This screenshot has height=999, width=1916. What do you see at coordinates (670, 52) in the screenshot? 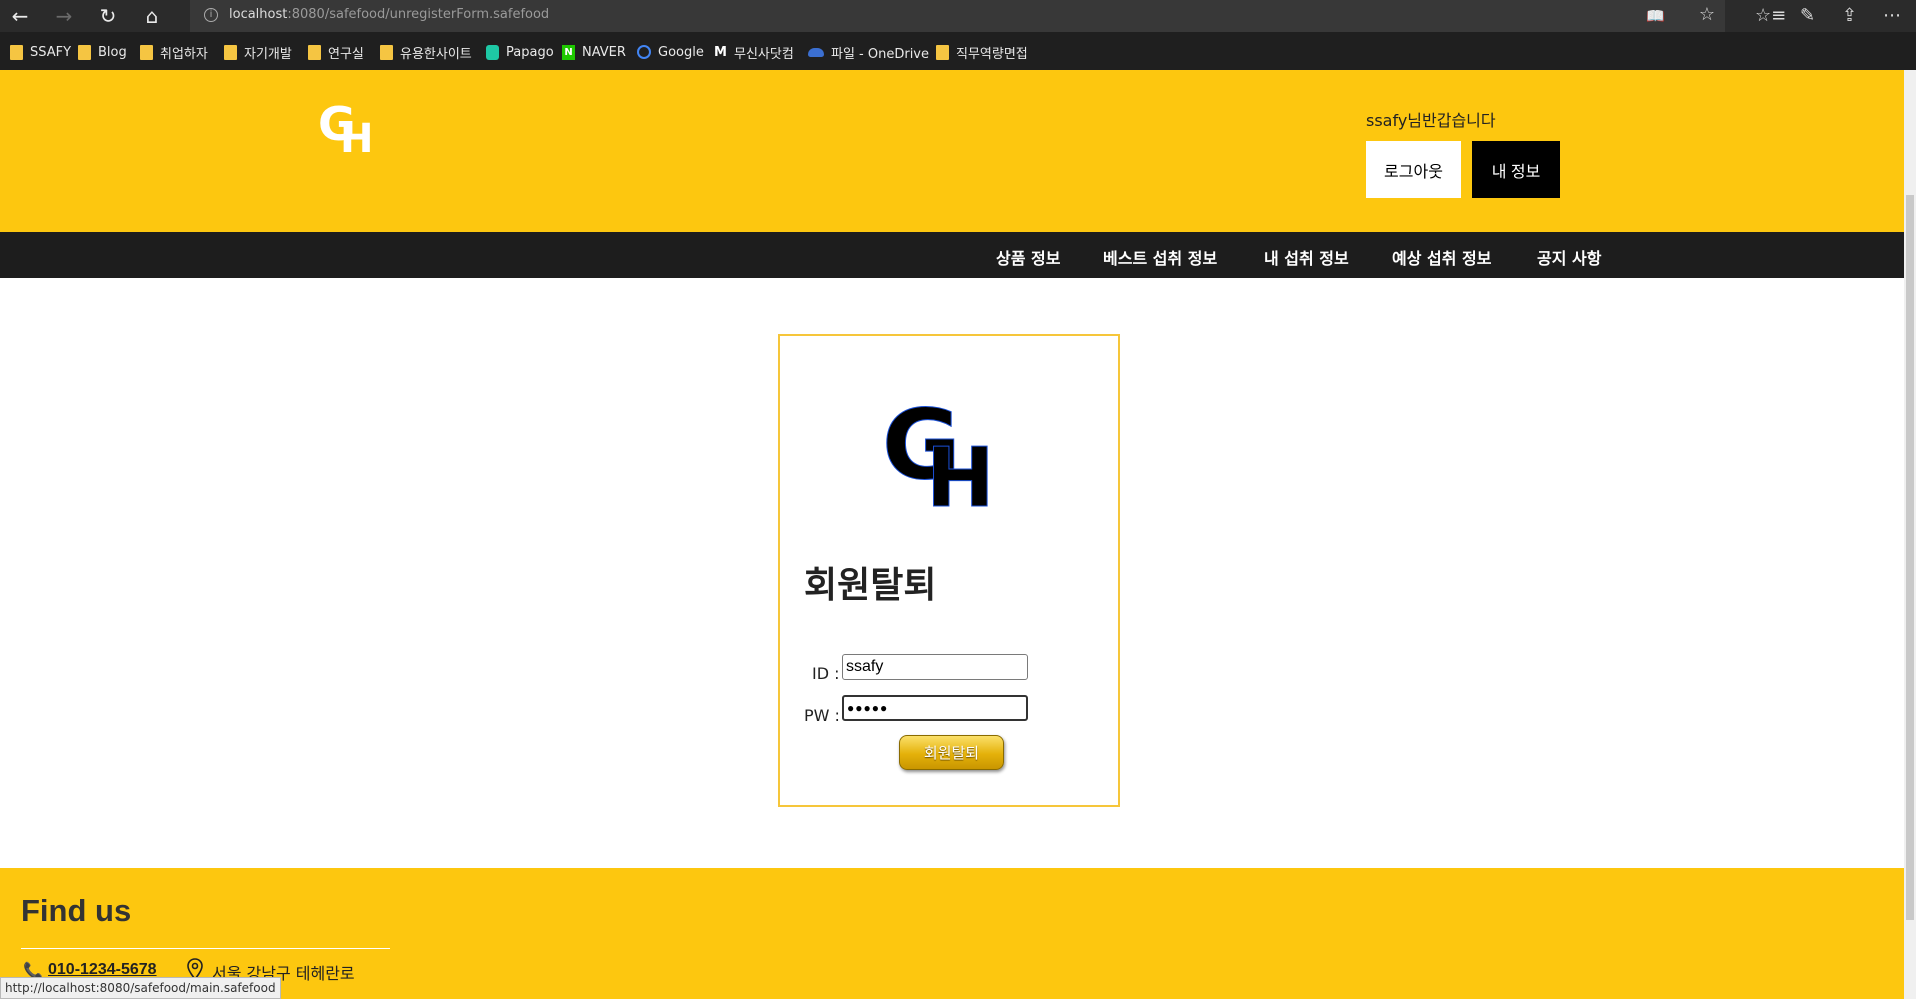
I see `bookmark-google: Google` at bounding box center [670, 52].